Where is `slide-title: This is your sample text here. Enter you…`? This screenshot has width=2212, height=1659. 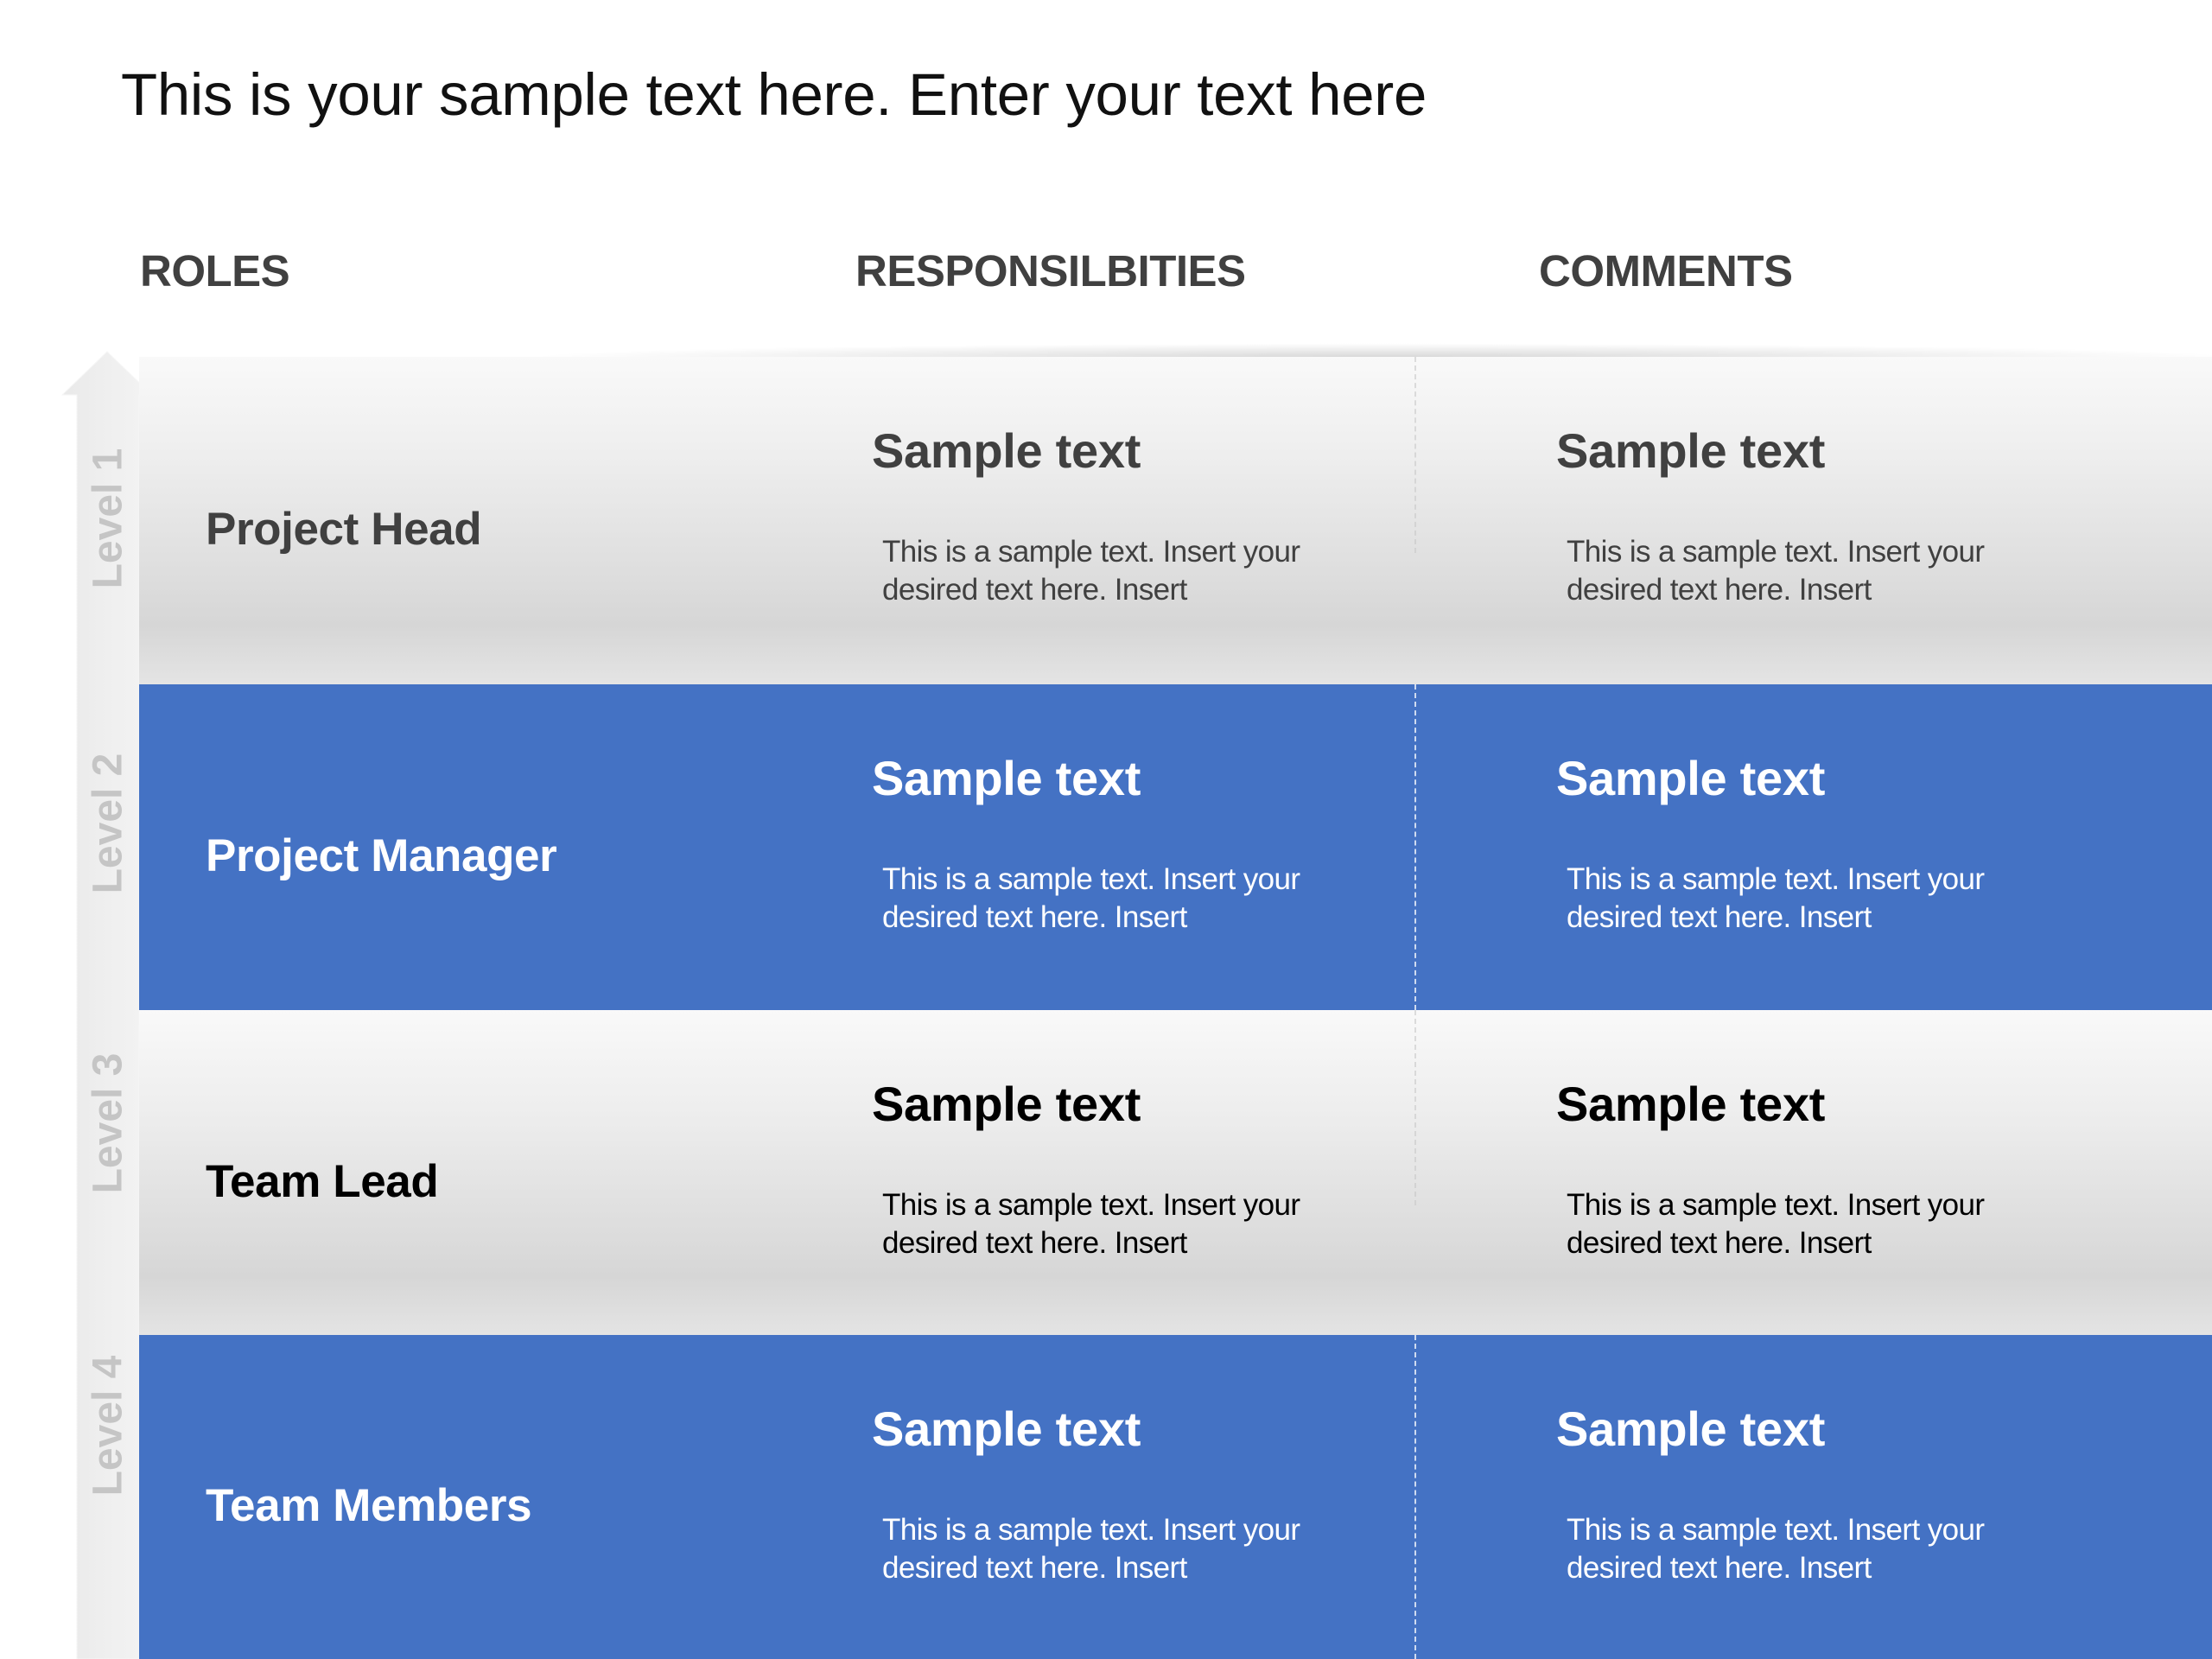
slide-title: This is your sample text here. Enter you… is located at coordinates (774, 94).